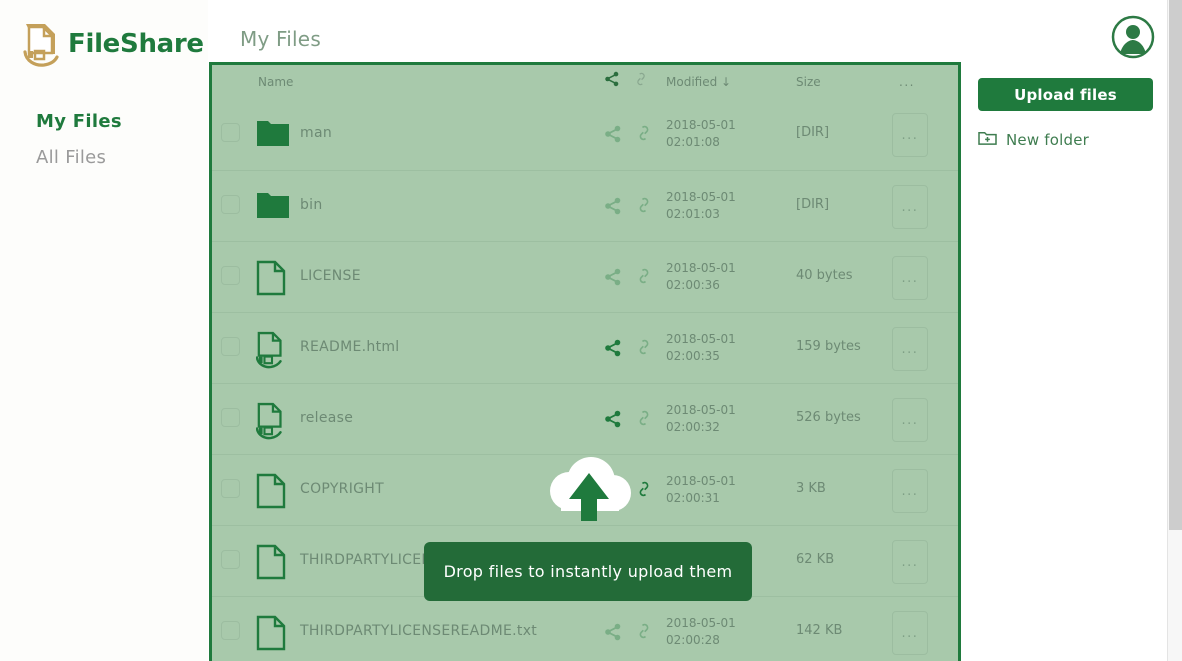 Image resolution: width=1182 pixels, height=661 pixels. I want to click on avatar, so click(1133, 37).